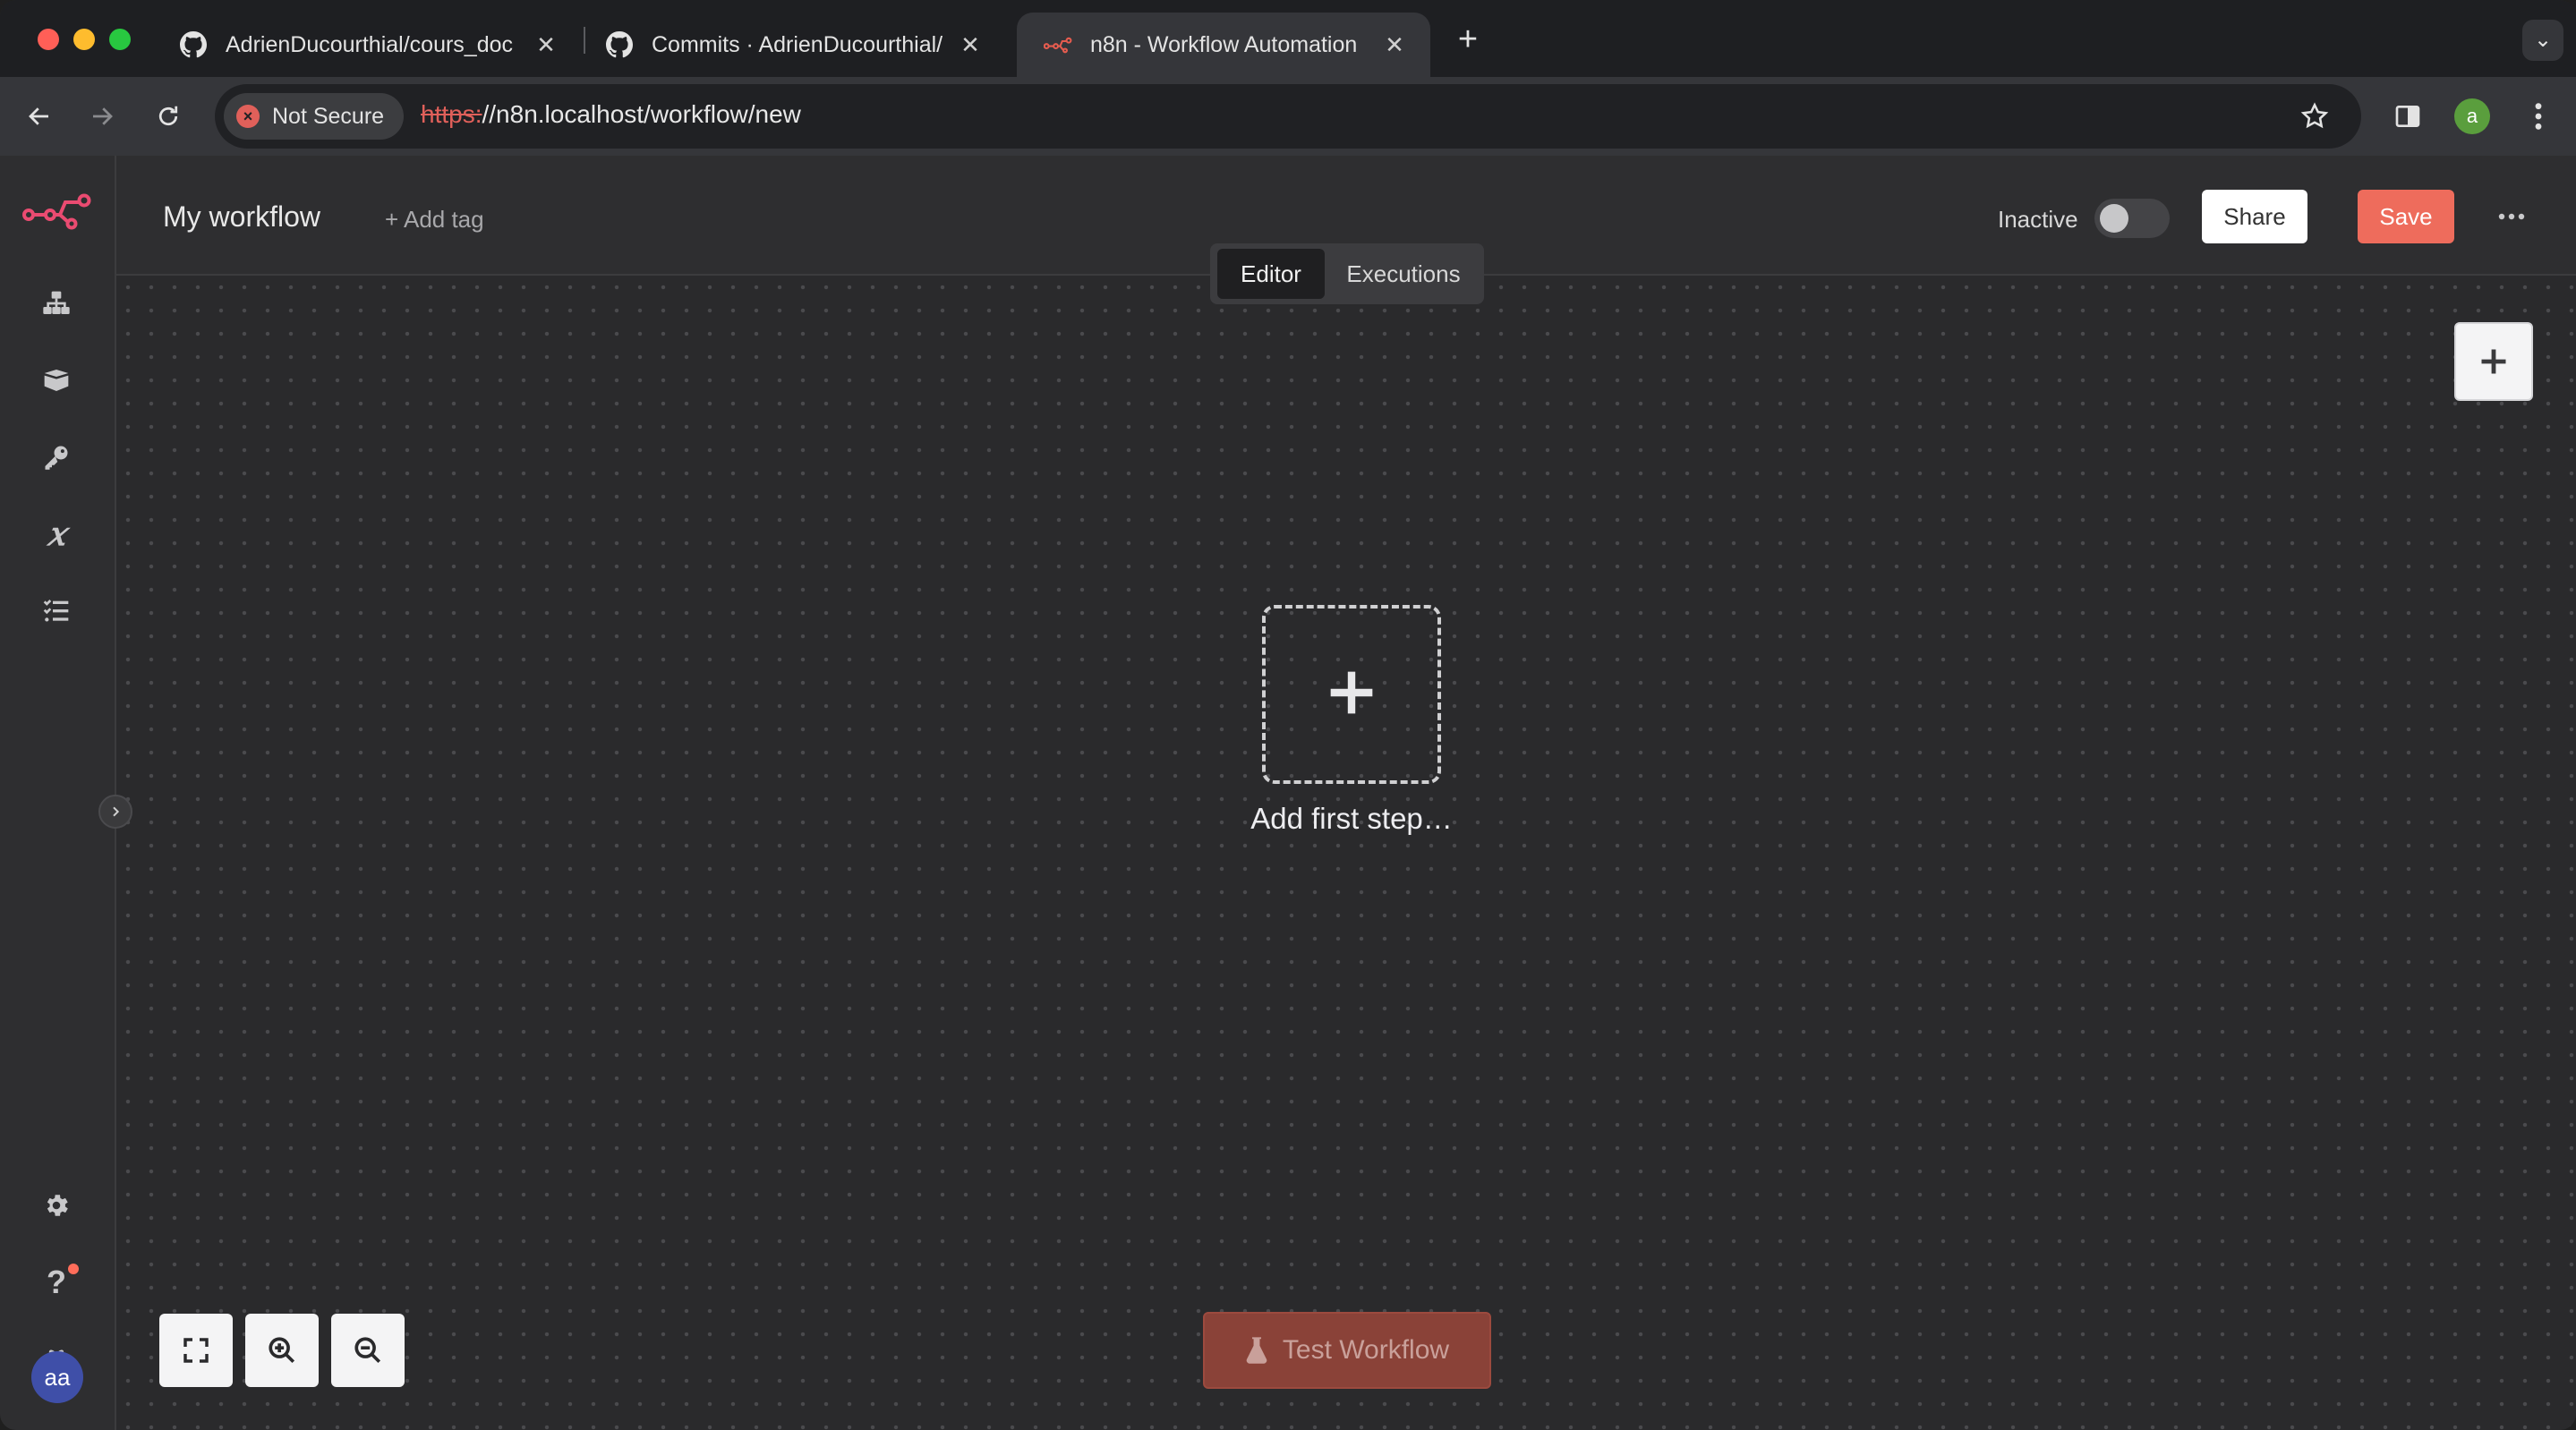 The height and width of the screenshot is (1430, 2576). I want to click on tab-search-button: ⌄, so click(2542, 41).